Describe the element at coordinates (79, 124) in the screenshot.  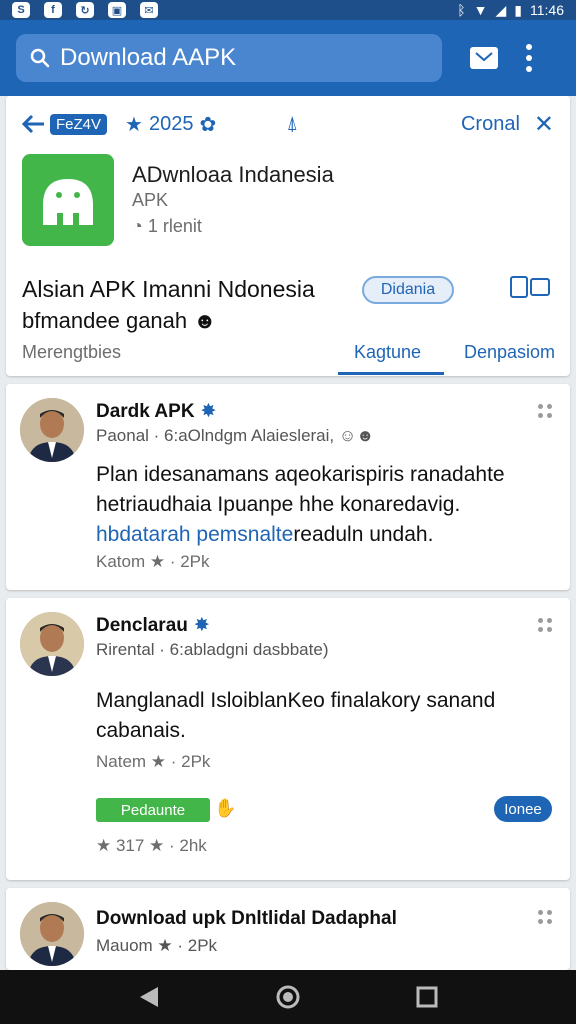
I see `version-tag: FeZ4V` at that location.